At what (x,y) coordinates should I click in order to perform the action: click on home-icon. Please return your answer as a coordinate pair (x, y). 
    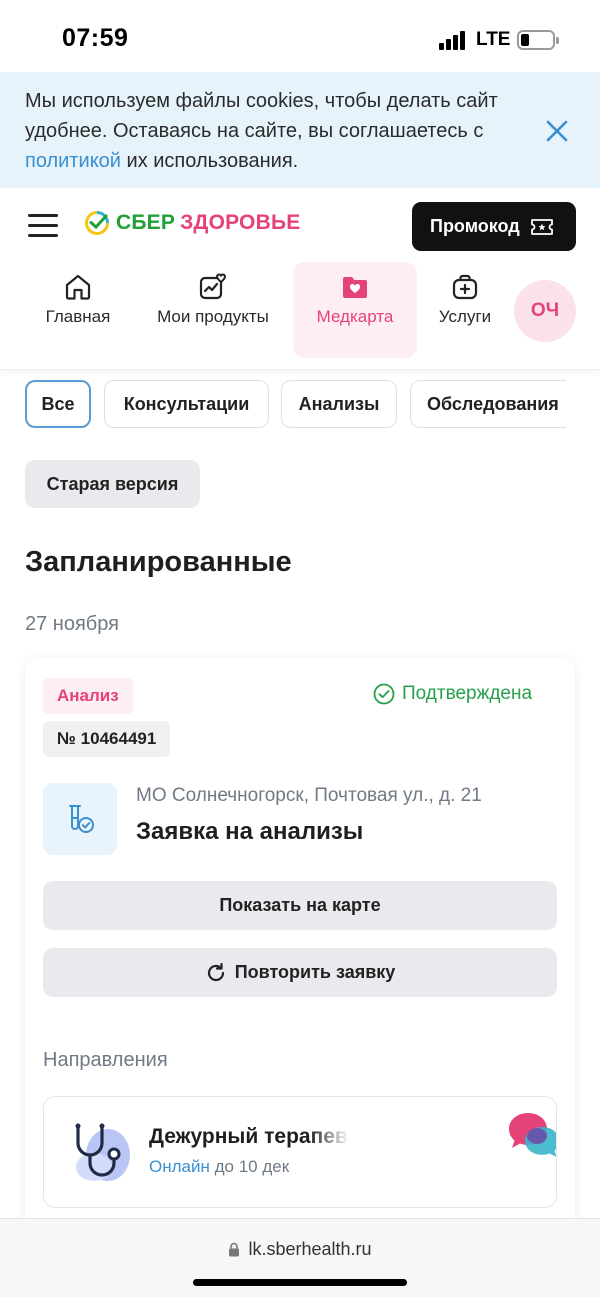
    Looking at the image, I should click on (78, 287).